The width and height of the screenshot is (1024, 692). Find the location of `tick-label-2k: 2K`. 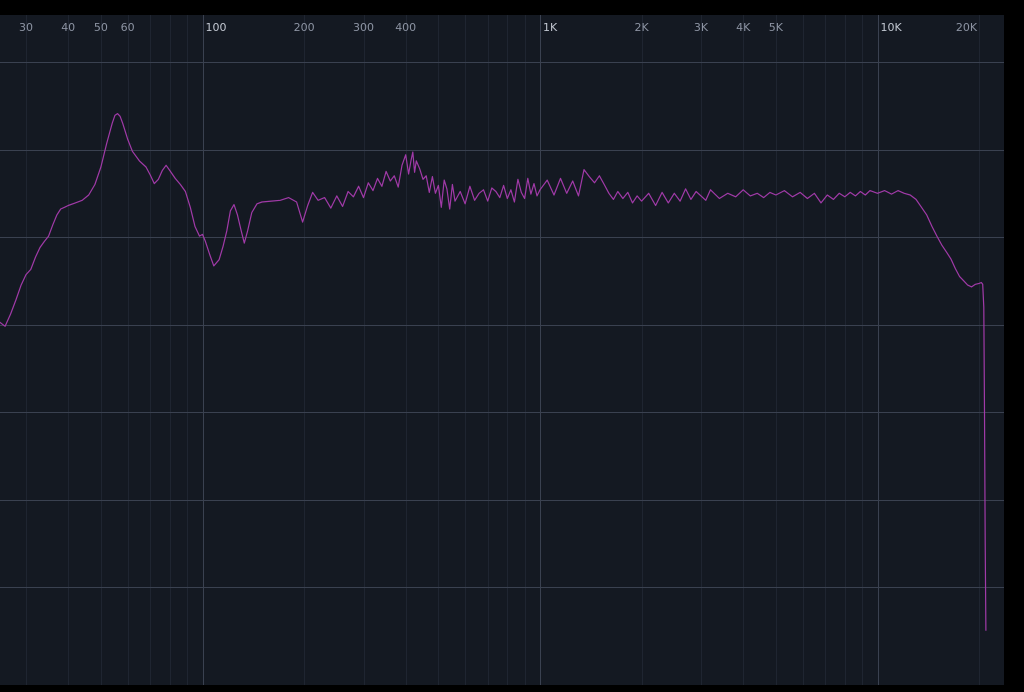

tick-label-2k: 2K is located at coordinates (641, 27).